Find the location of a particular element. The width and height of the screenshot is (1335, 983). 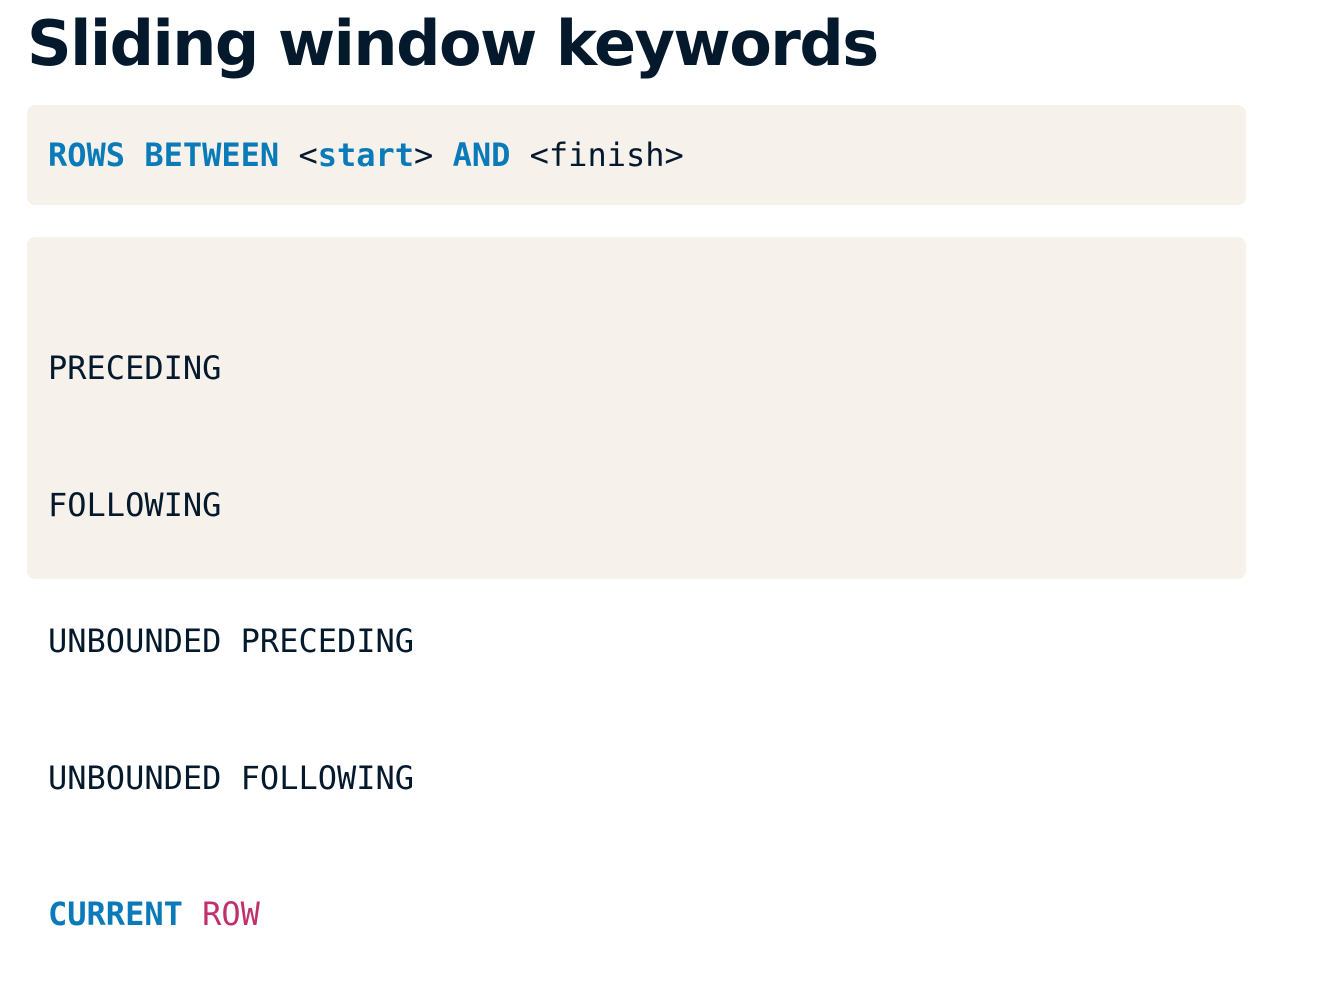

start-keyword: start is located at coordinates (366, 155).